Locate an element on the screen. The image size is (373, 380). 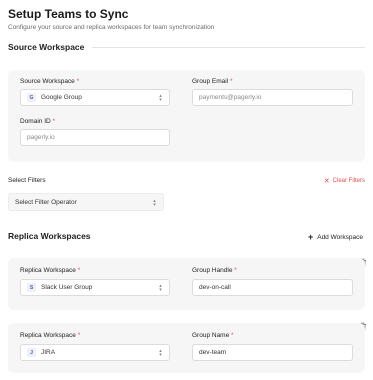
clear-filters-button: ✕ Clear Filters is located at coordinates (344, 181).